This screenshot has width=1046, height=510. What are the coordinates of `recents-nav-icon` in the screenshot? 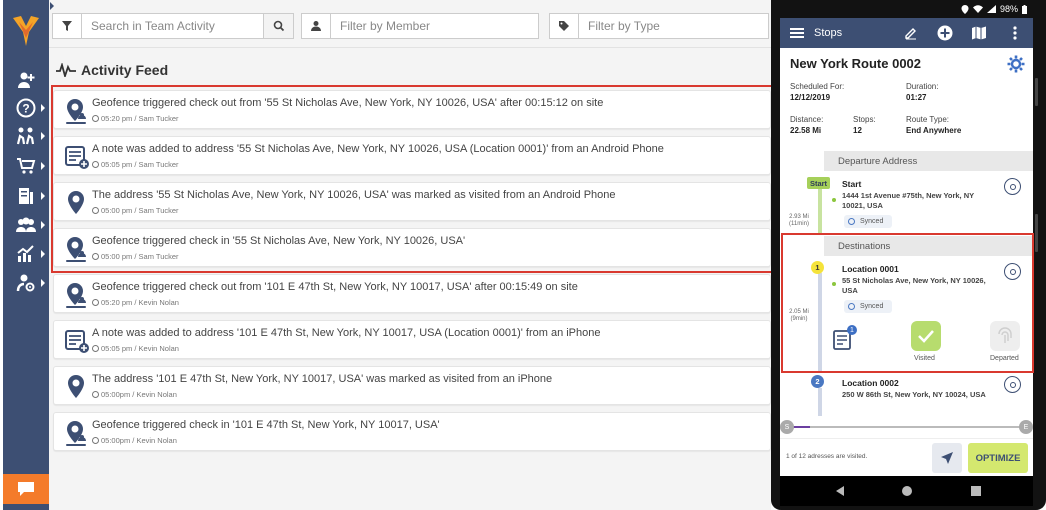 It's located at (976, 491).